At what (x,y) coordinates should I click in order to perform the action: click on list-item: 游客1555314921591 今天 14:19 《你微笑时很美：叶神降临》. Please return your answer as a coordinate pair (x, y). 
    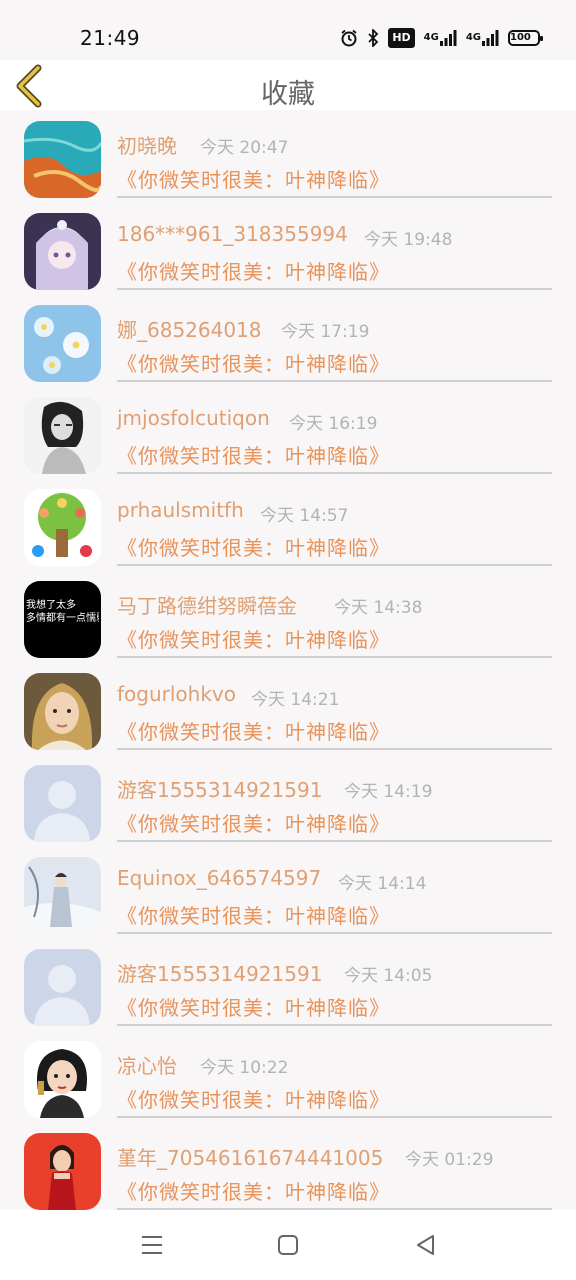
    Looking at the image, I should click on (288, 804).